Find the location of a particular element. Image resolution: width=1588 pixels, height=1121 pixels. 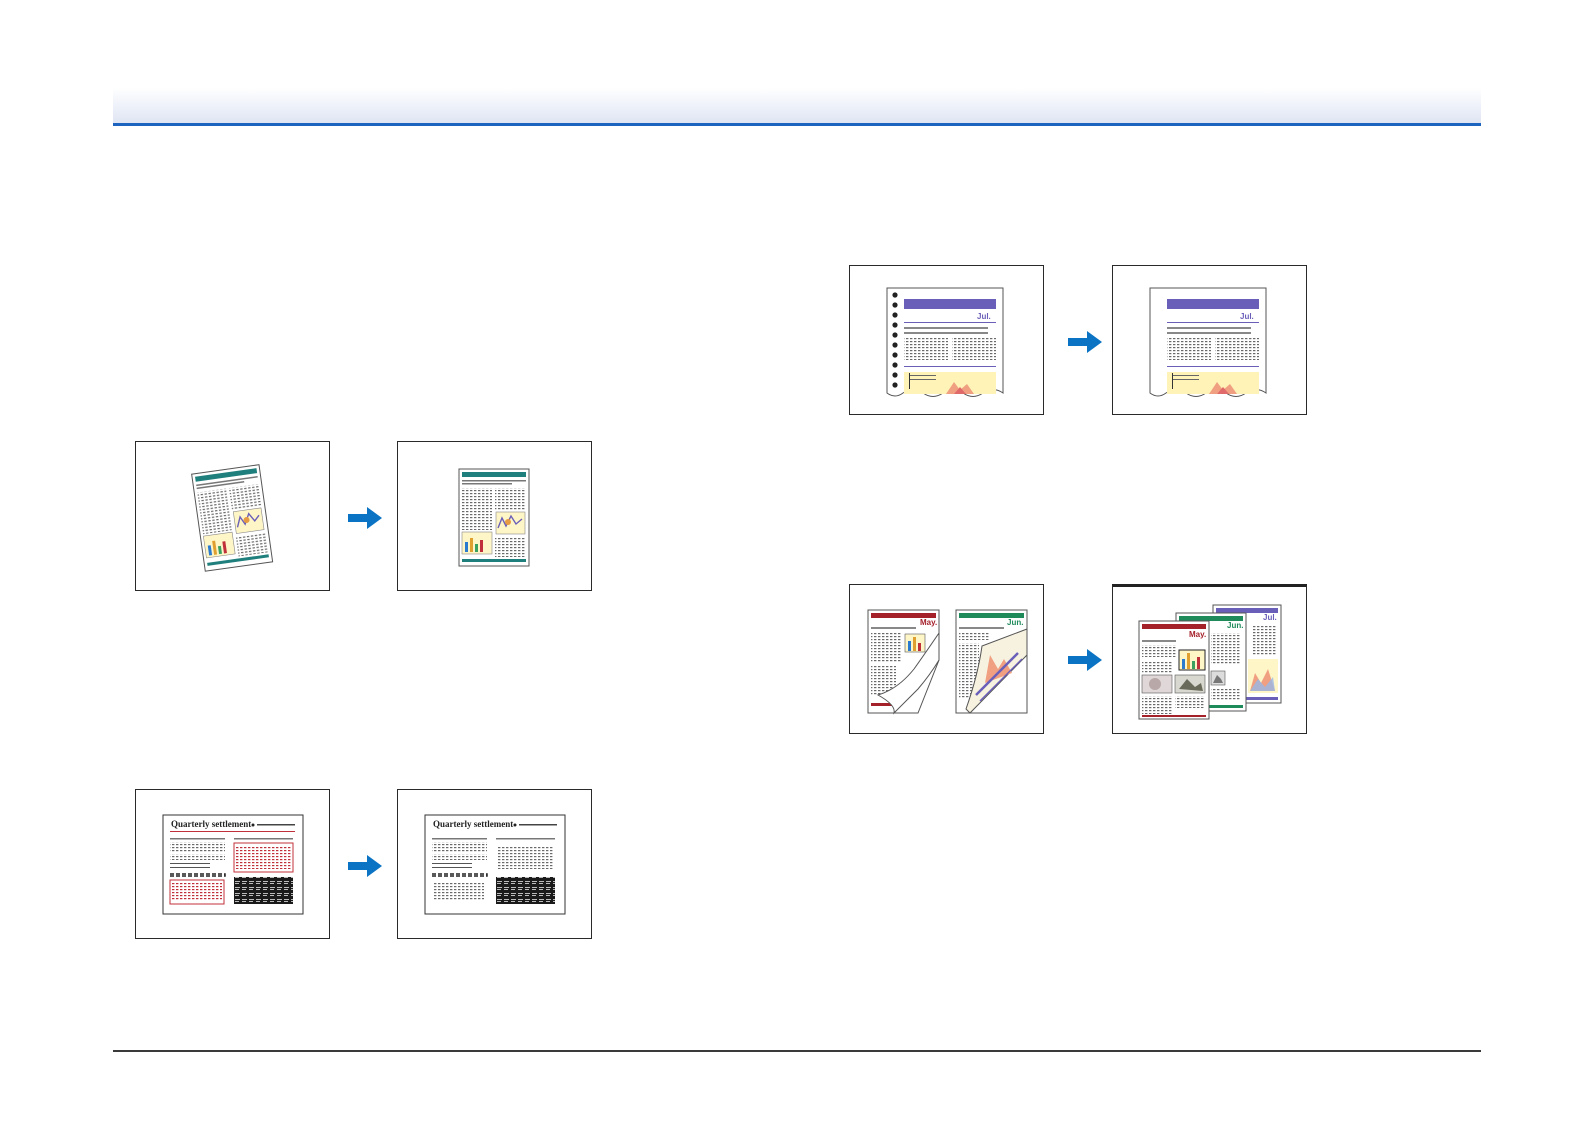

stacked-pages-illustration: Jul. Jun. May. is located at coordinates (1210, 662).